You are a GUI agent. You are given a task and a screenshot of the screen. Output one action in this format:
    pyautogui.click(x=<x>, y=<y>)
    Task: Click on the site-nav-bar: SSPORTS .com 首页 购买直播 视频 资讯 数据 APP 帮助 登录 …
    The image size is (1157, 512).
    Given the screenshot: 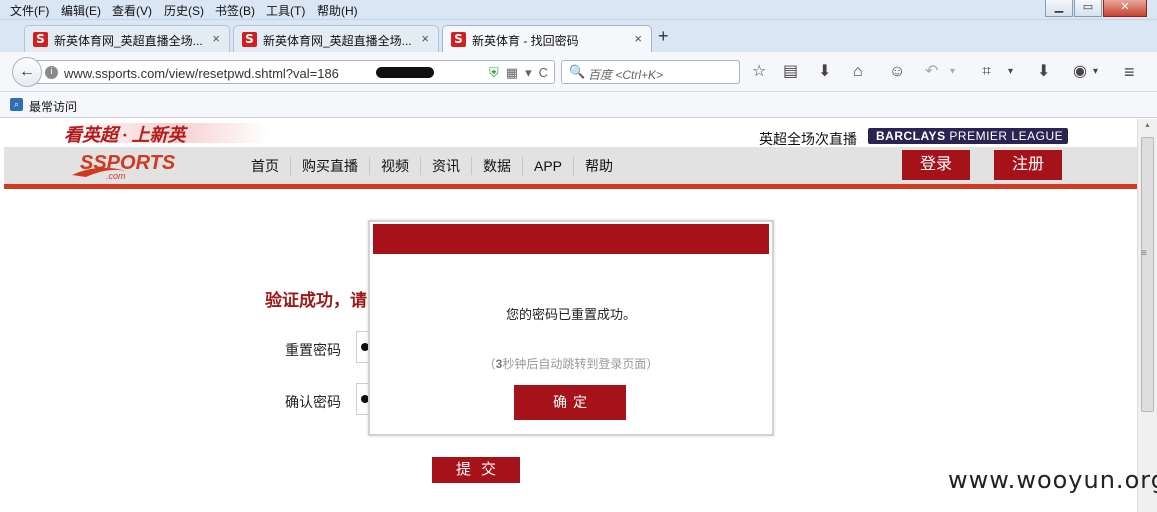 What is the action you would take?
    pyautogui.click(x=570, y=165)
    